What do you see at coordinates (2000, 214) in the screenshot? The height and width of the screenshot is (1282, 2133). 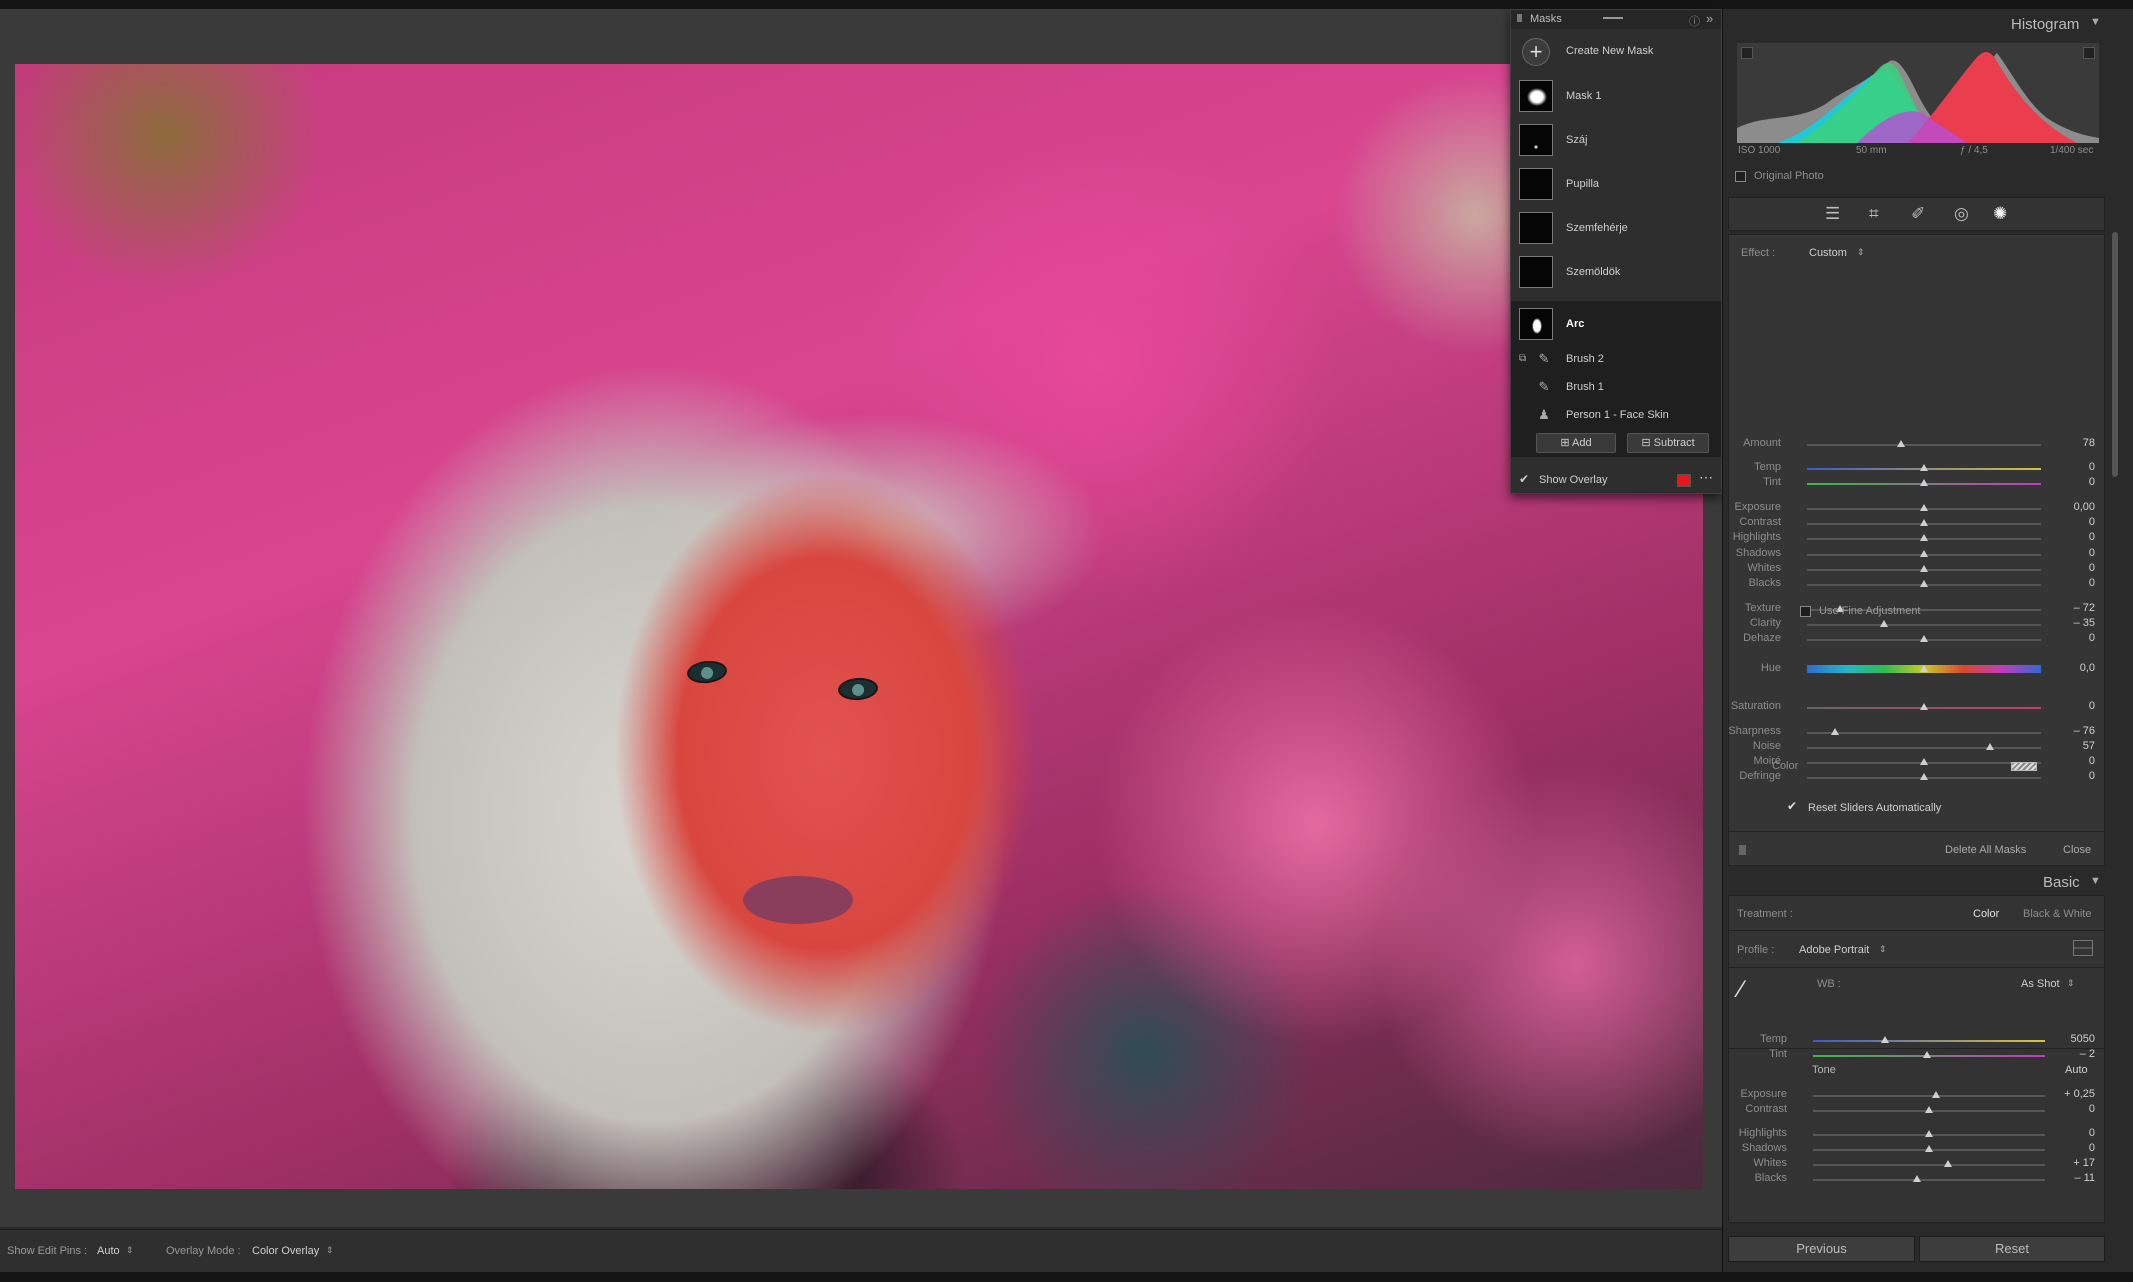 I see `masking-icon: ✺` at bounding box center [2000, 214].